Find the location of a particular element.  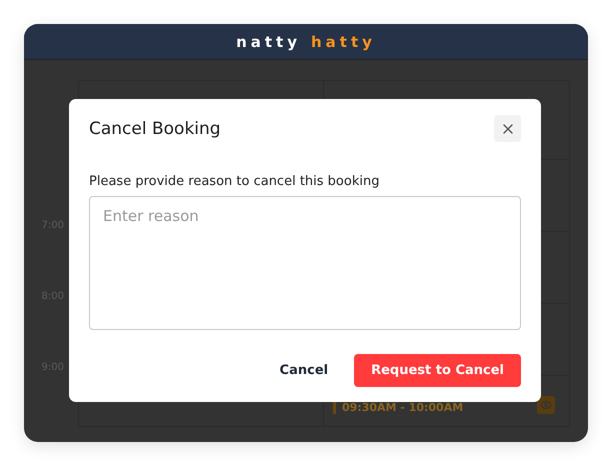

dialog-title: Cancel Booking is located at coordinates (155, 128).